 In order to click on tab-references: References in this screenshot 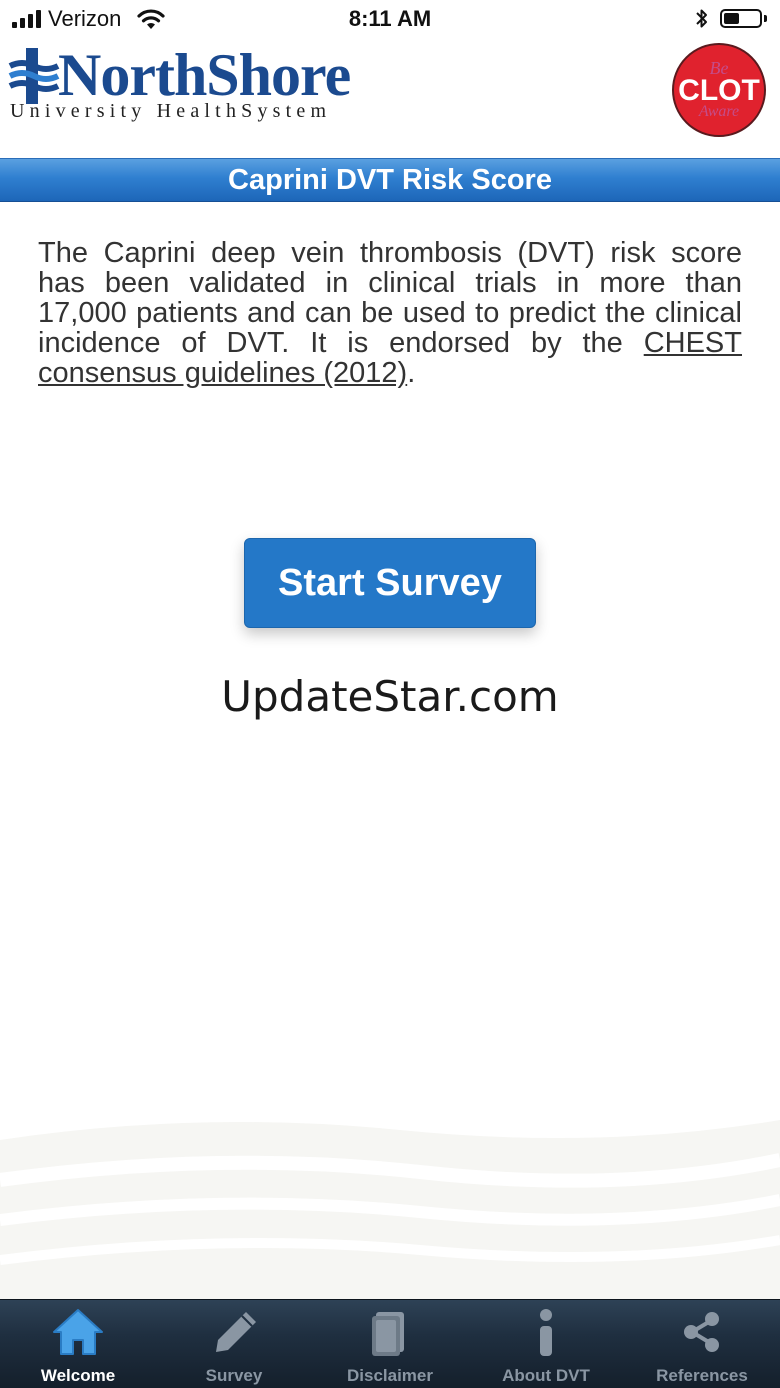, I will do `click(702, 1344)`.